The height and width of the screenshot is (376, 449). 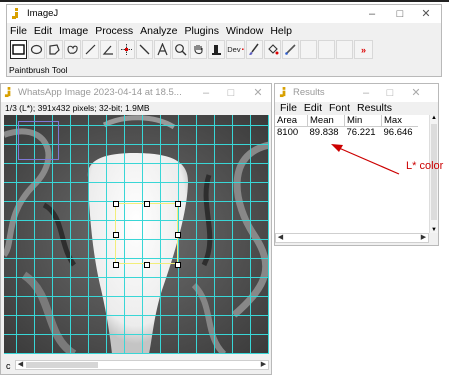 What do you see at coordinates (180, 49) in the screenshot?
I see `magnifier-icon` at bounding box center [180, 49].